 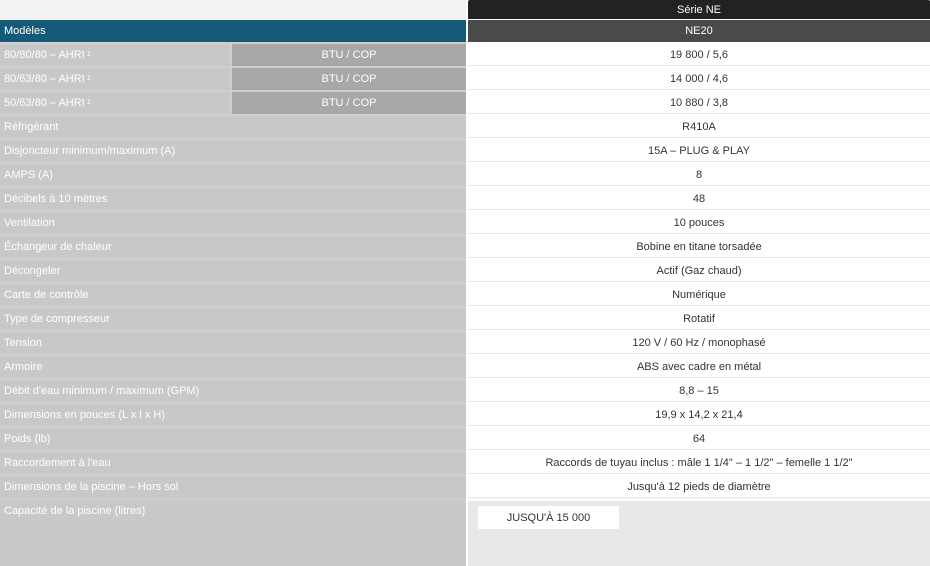 I want to click on spec-label: Disjoncteur minimum/maximum (A), so click(x=90, y=151).